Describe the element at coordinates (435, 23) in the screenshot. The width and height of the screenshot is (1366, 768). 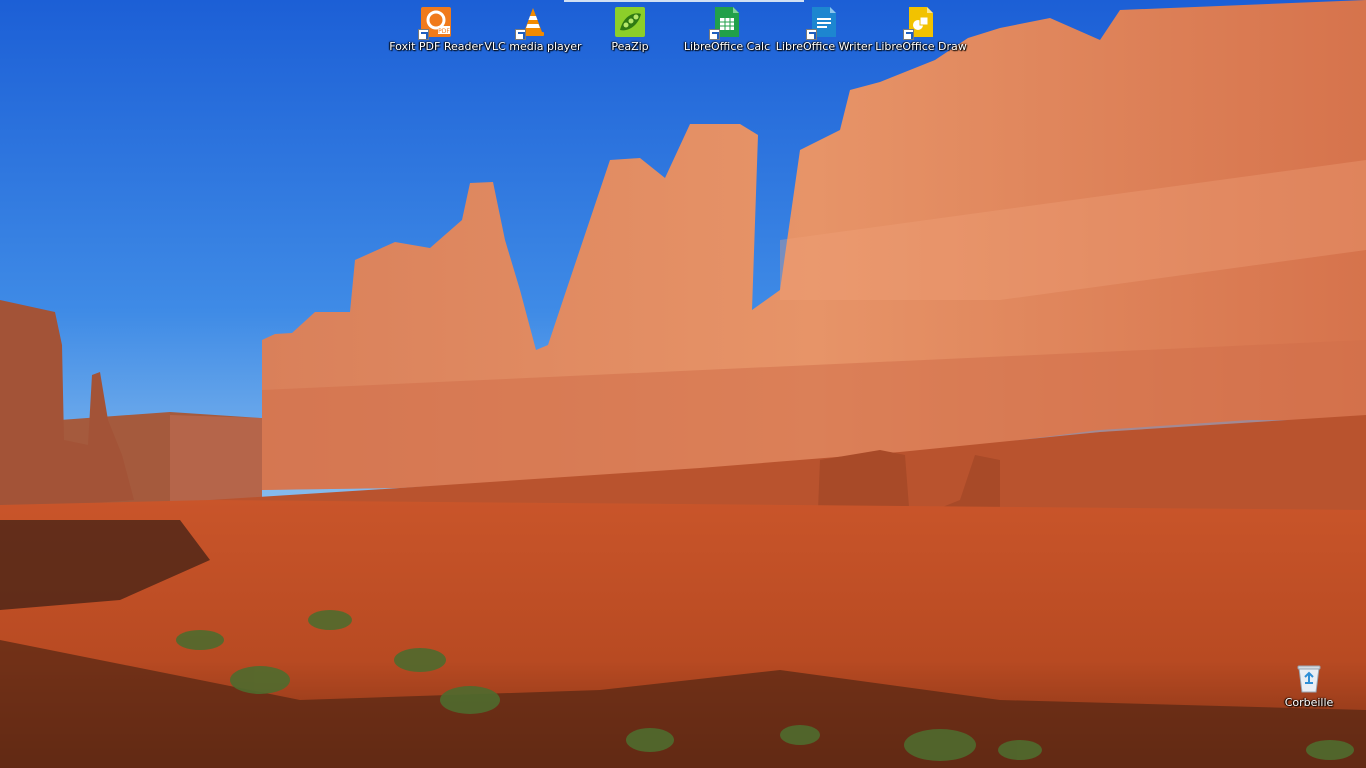
I see `foxit-pdf-icon: PDF` at that location.